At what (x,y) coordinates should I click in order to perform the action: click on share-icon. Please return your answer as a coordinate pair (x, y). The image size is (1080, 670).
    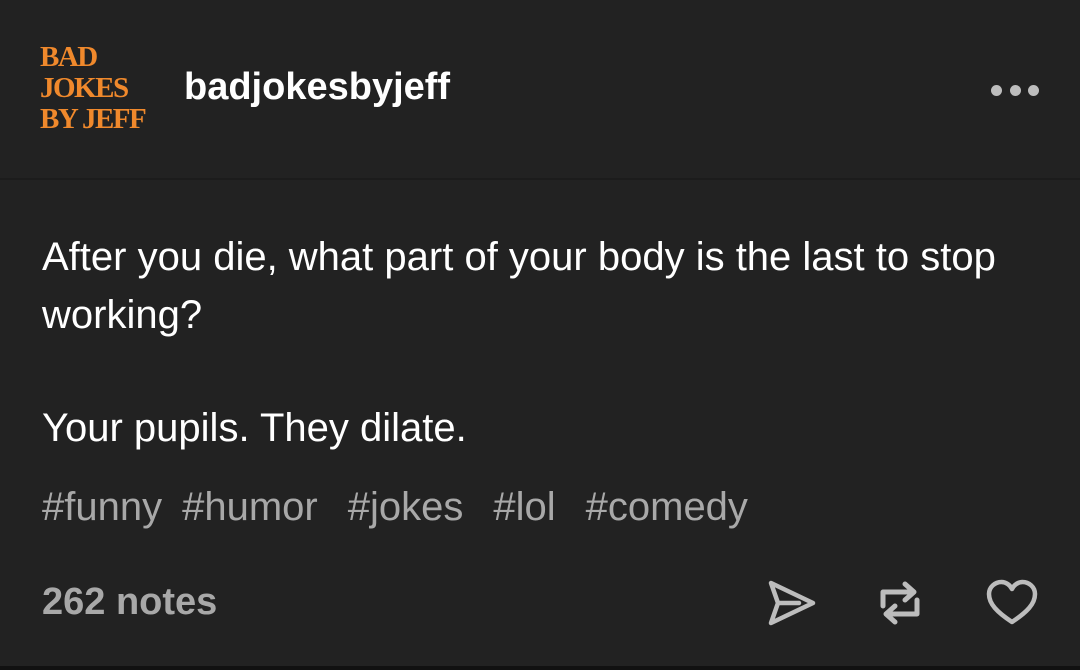
    Looking at the image, I should click on (792, 603).